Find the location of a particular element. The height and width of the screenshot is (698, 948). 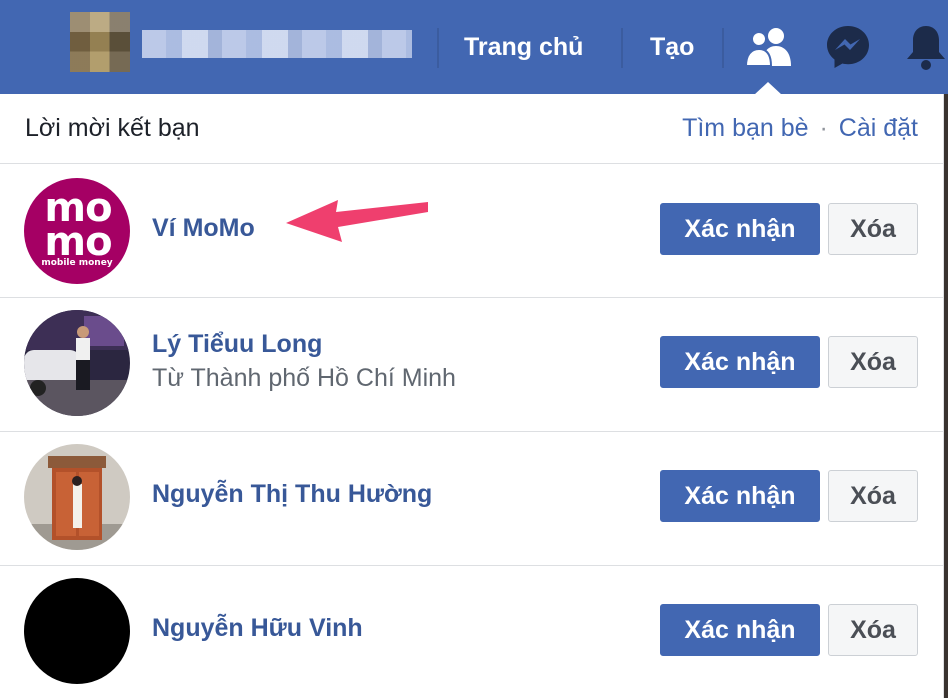

momo-logo-tagline: mobile money is located at coordinates (77, 263).